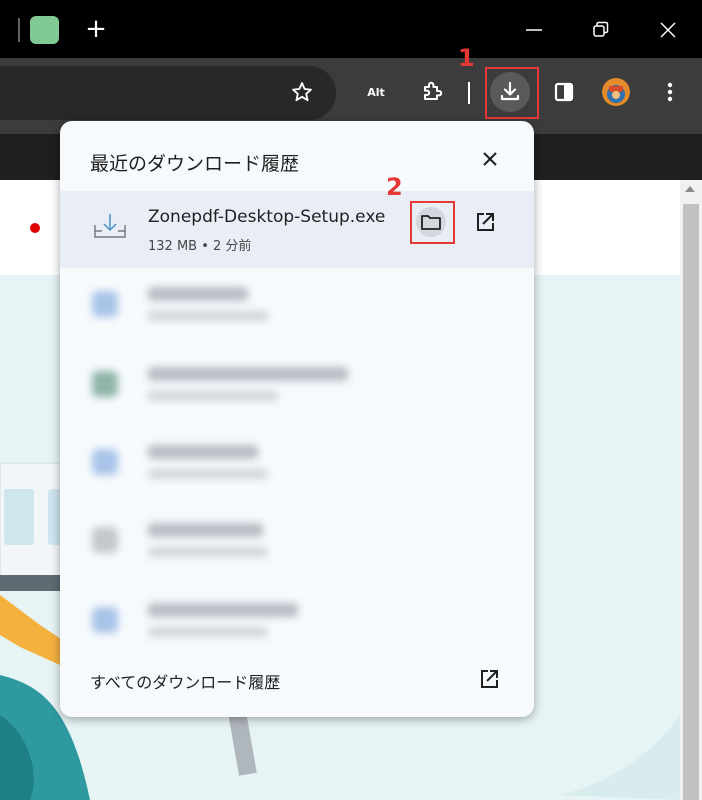 This screenshot has width=702, height=800. I want to click on tab-favicon, so click(44, 30).